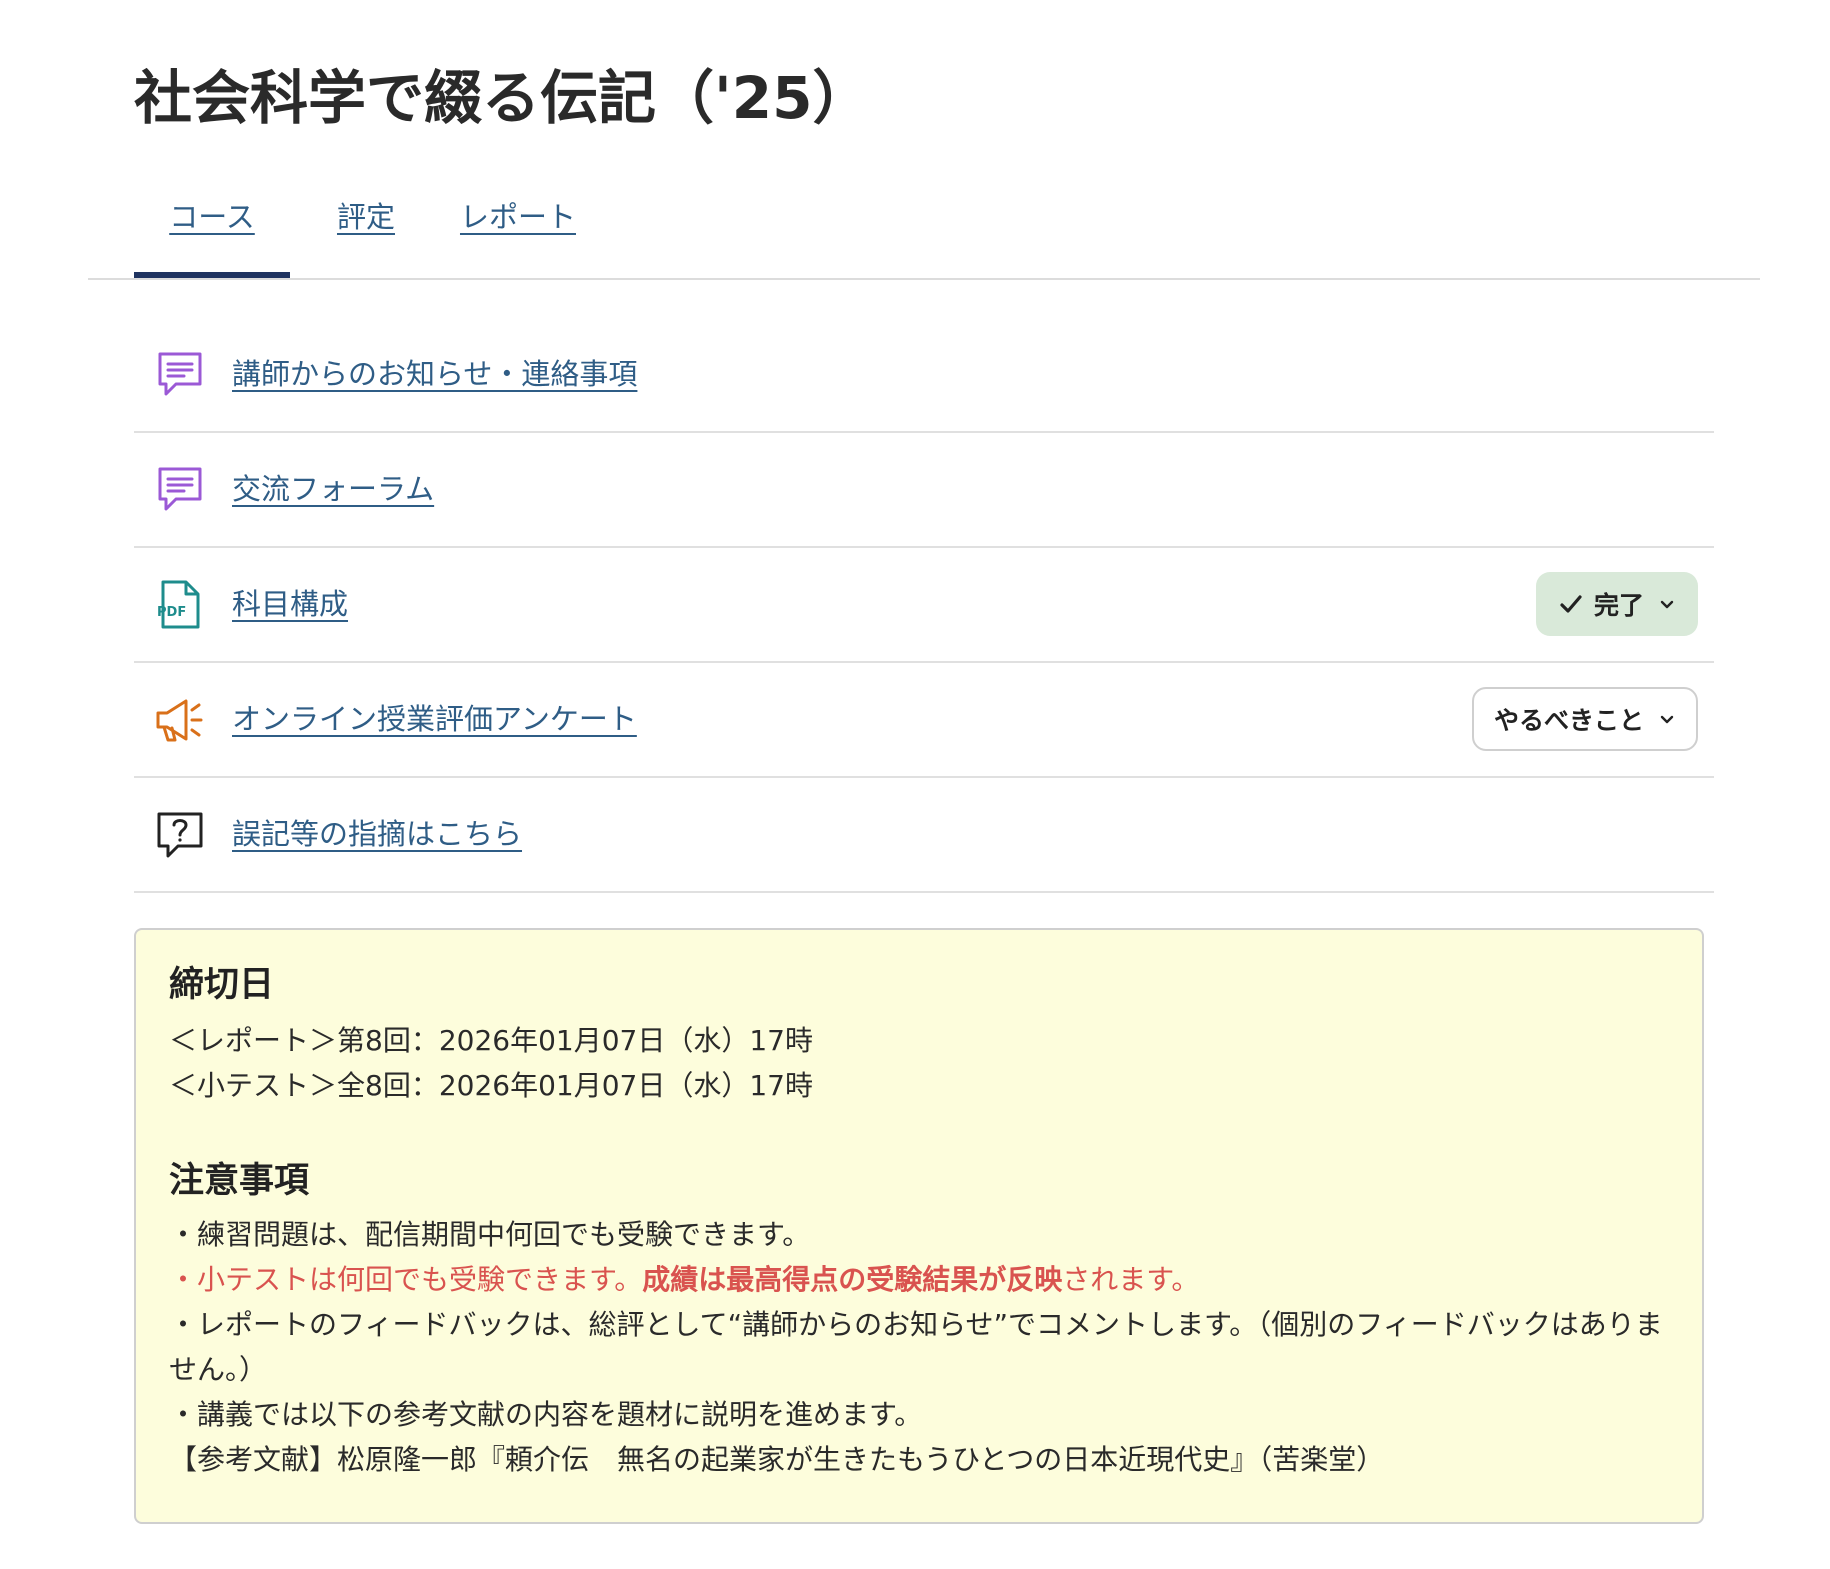 This screenshot has width=1830, height=1569. What do you see at coordinates (1571, 604) in the screenshot?
I see `check-icon` at bounding box center [1571, 604].